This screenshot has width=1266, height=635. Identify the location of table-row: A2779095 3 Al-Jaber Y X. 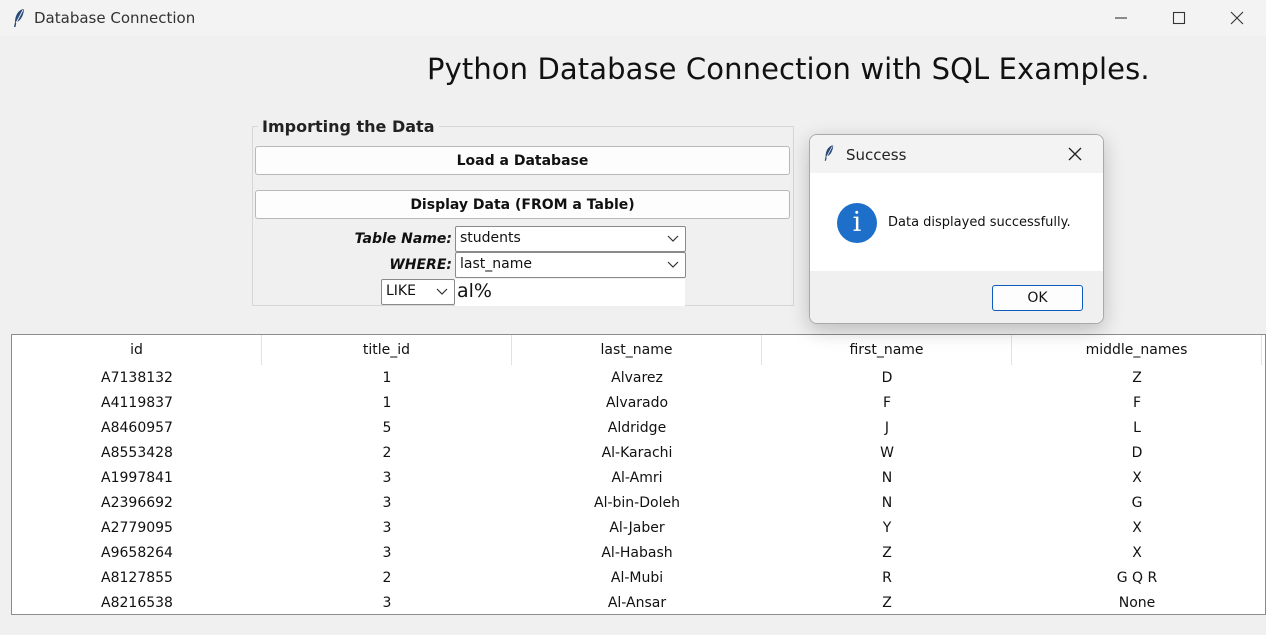
(638, 527).